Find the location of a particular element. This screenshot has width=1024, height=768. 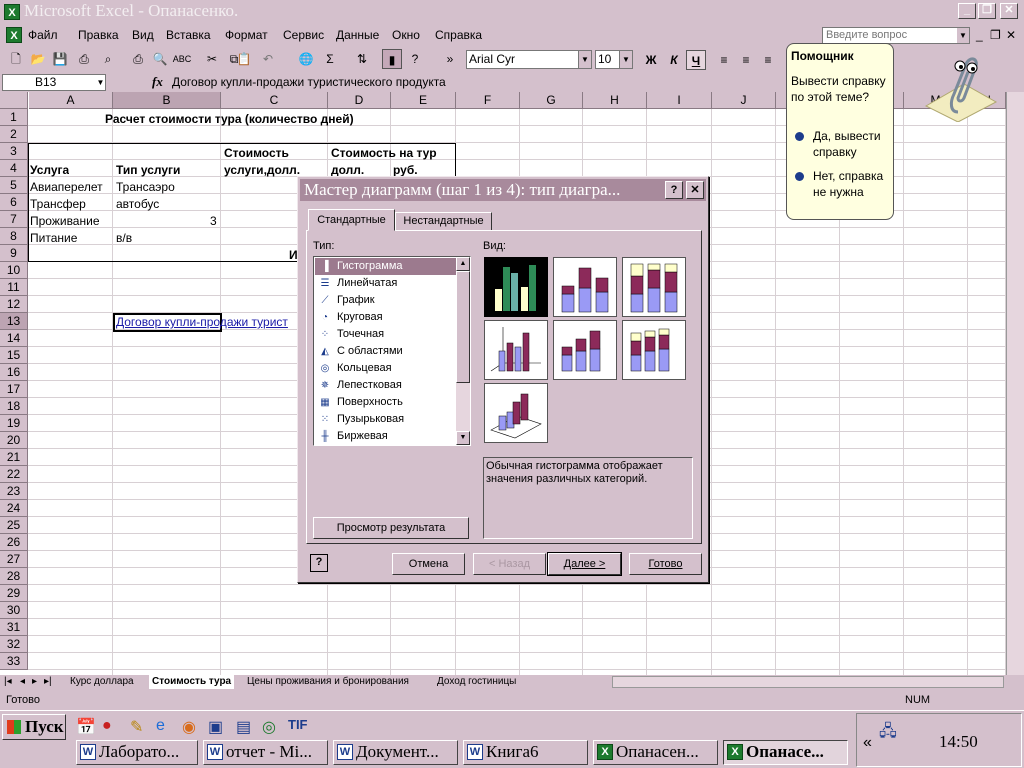

chart-type-item: ⁙ Пузырьковая is located at coordinates (385, 419).